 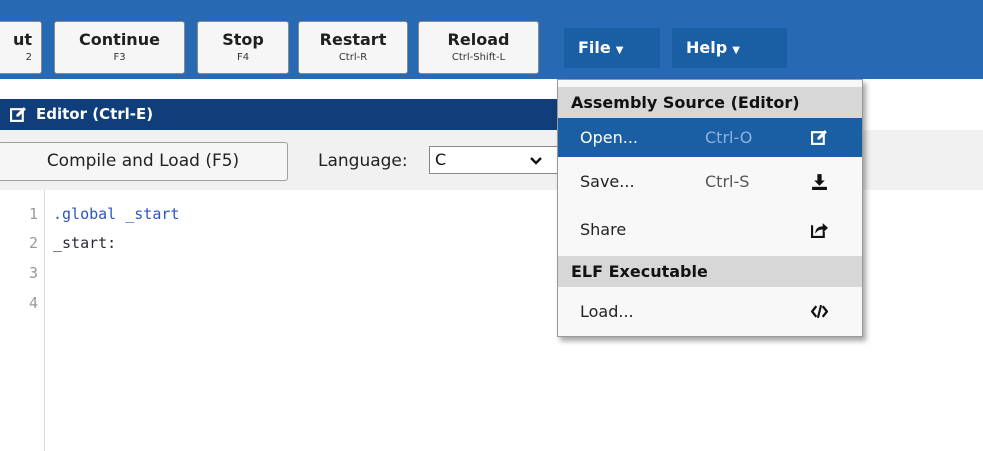 What do you see at coordinates (819, 182) in the screenshot?
I see `download-icon` at bounding box center [819, 182].